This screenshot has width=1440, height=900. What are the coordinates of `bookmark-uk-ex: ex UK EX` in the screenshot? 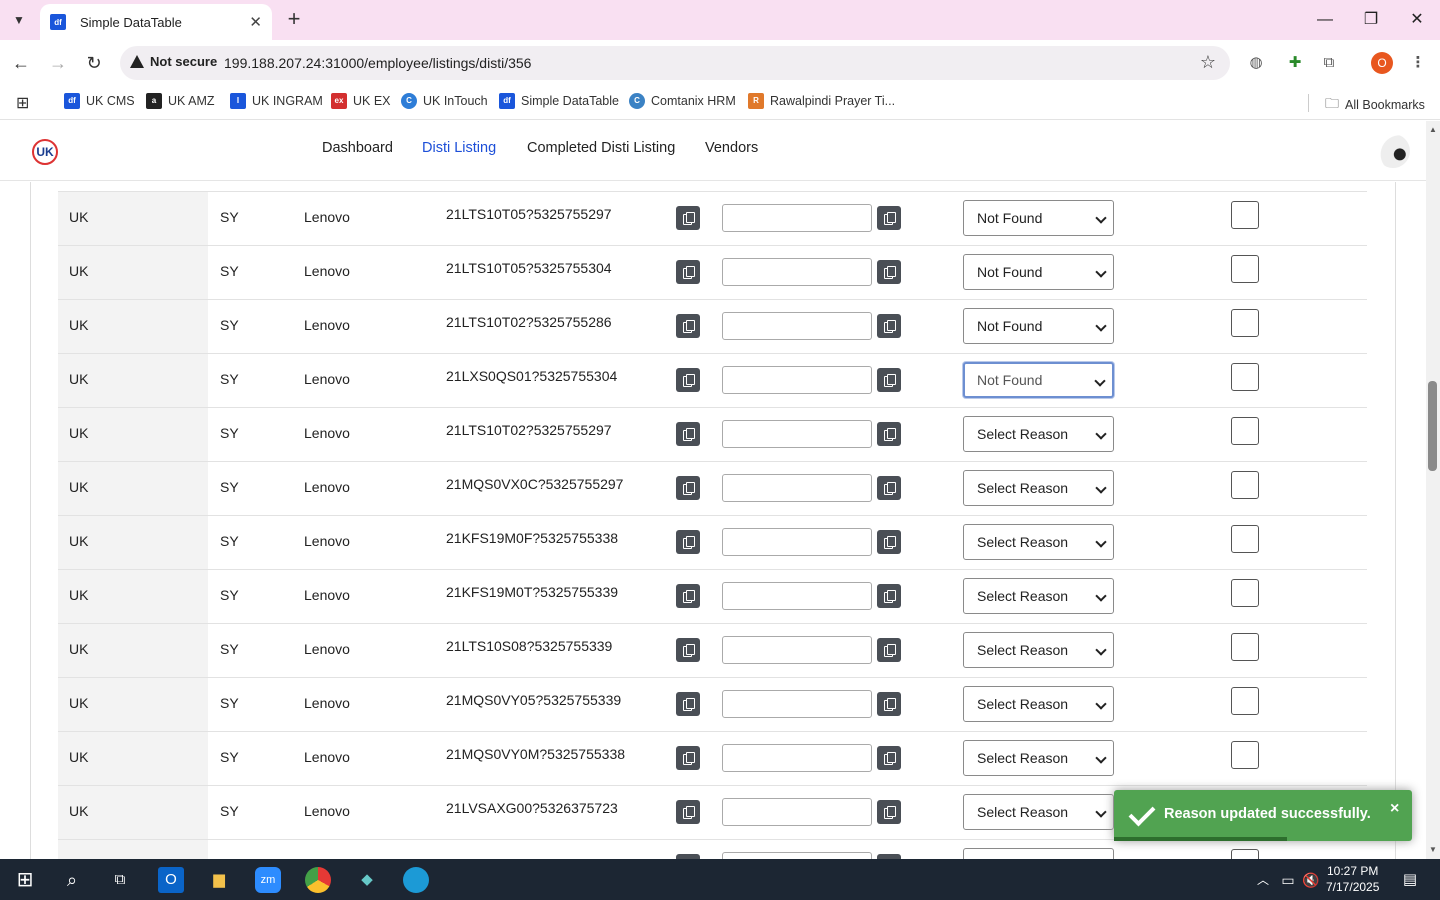 It's located at (361, 101).